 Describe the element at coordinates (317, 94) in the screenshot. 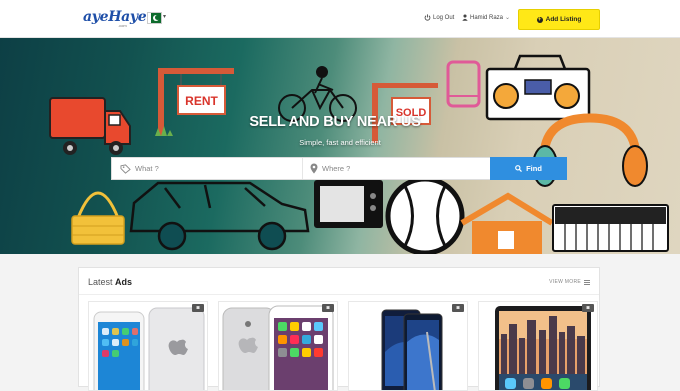

I see `cyclist-icon` at that location.